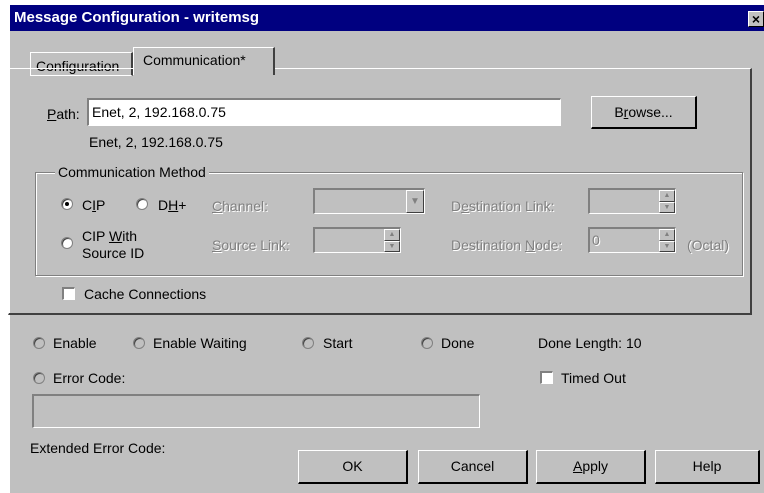  I want to click on destination-link-label: Destination Link:, so click(503, 206).